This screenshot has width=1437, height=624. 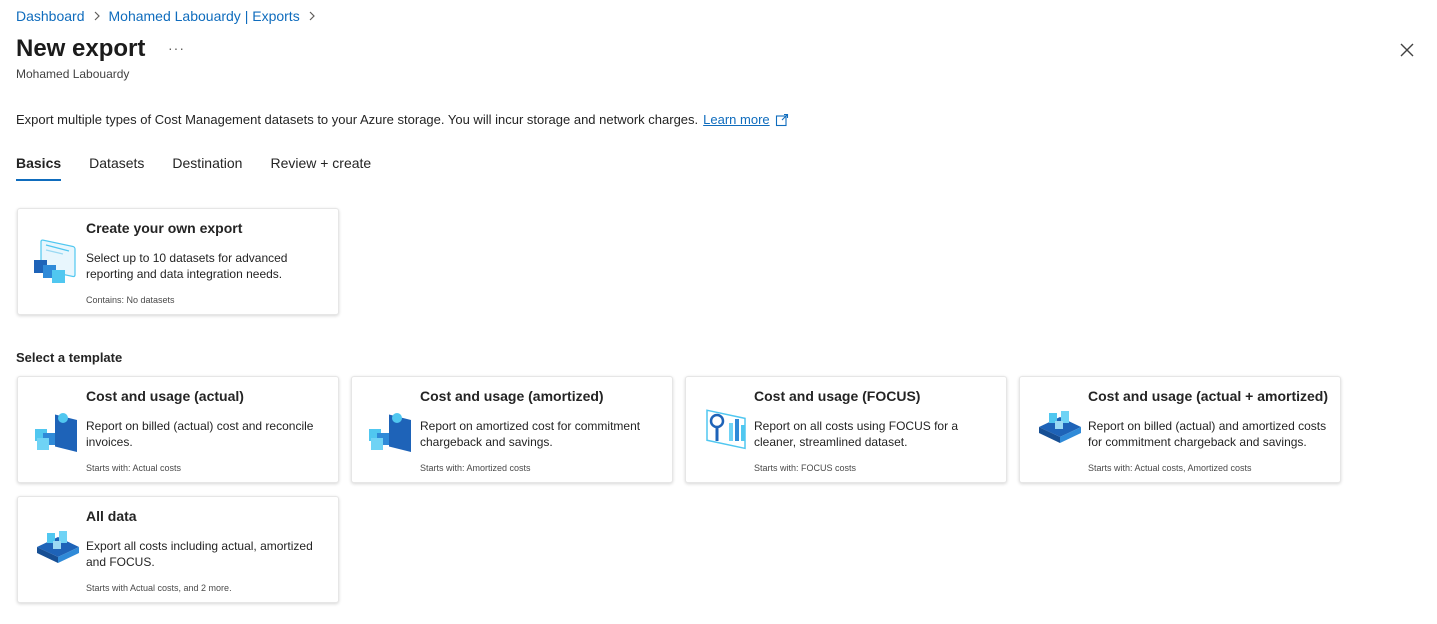 What do you see at coordinates (1060, 428) in the screenshot?
I see `actual-amortized-icon` at bounding box center [1060, 428].